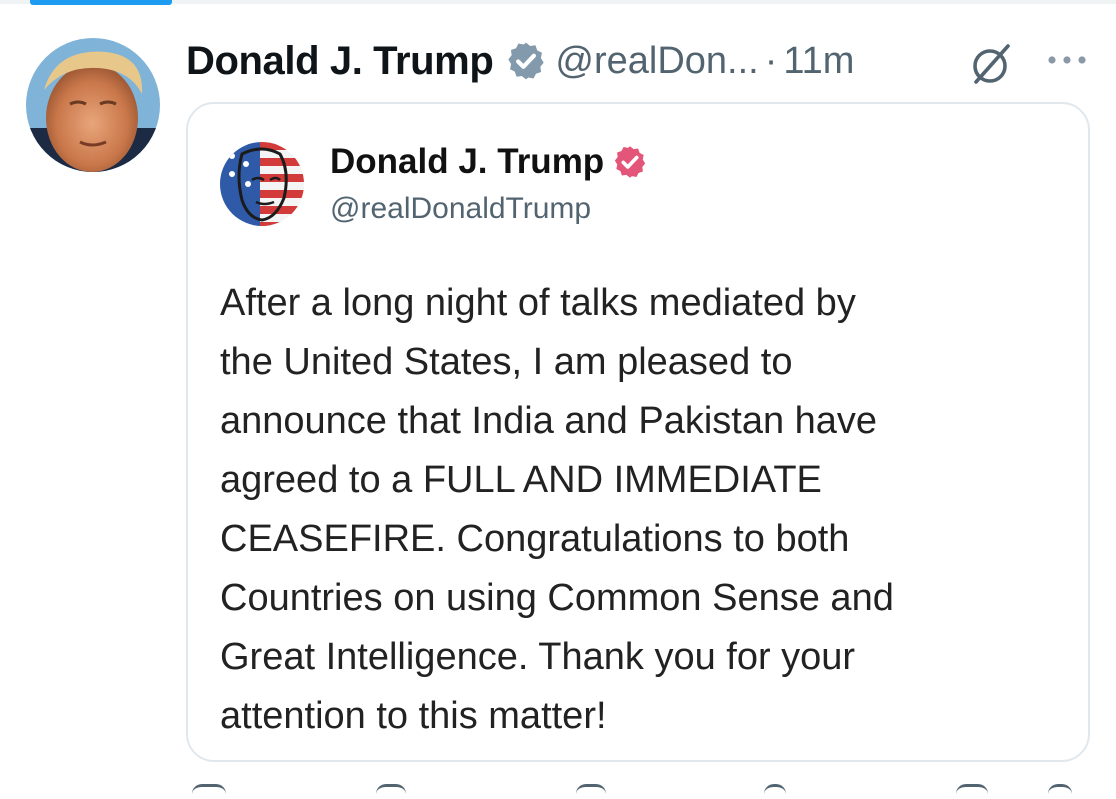 Image resolution: width=1116 pixels, height=799 pixels. What do you see at coordinates (535, 539) in the screenshot?
I see `quoted-text-line: CEASEFIRE. Congratulations to both` at bounding box center [535, 539].